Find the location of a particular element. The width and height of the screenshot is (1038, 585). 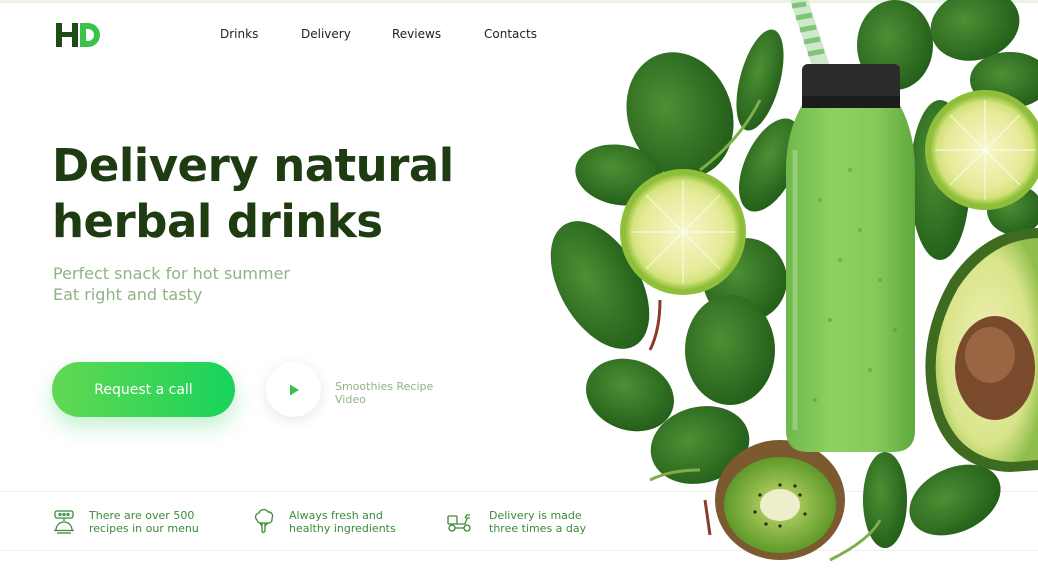

feature-recipes-line-2: recipes in our menu is located at coordinates (144, 528).